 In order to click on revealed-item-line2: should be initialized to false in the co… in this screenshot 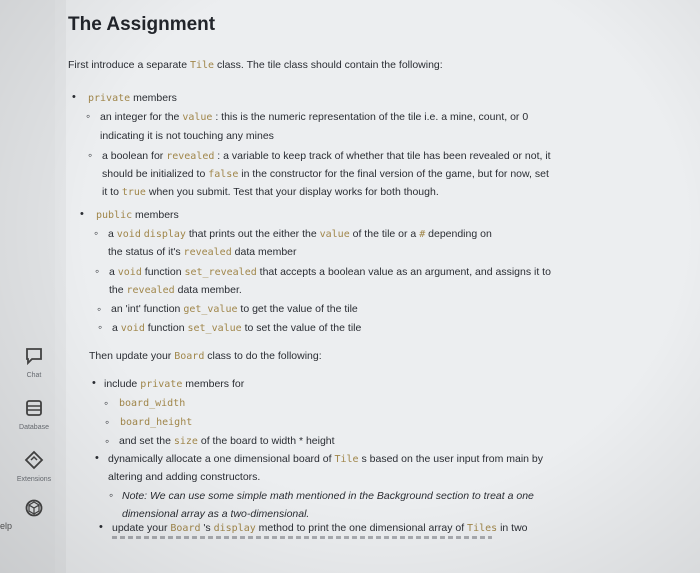, I will do `click(325, 174)`.